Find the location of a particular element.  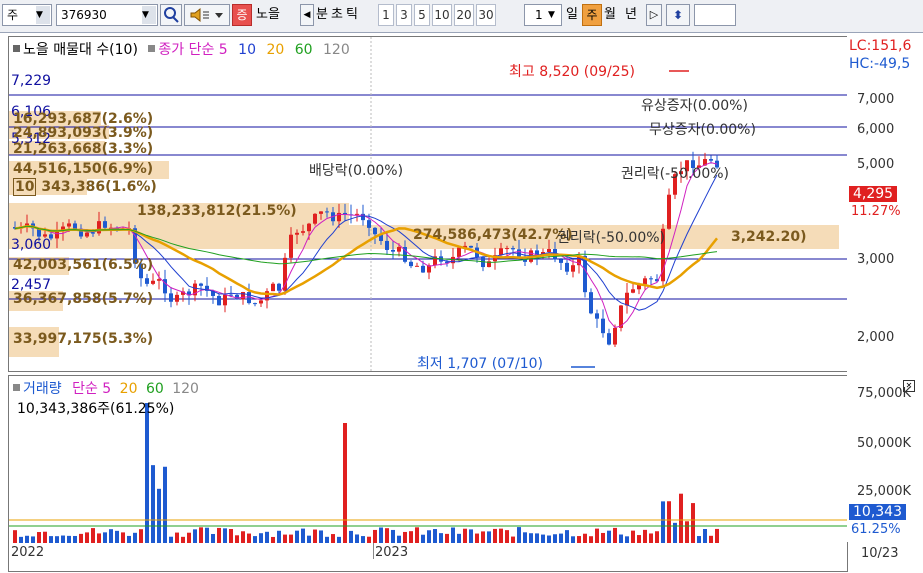

period-3: 3 is located at coordinates (404, 15).